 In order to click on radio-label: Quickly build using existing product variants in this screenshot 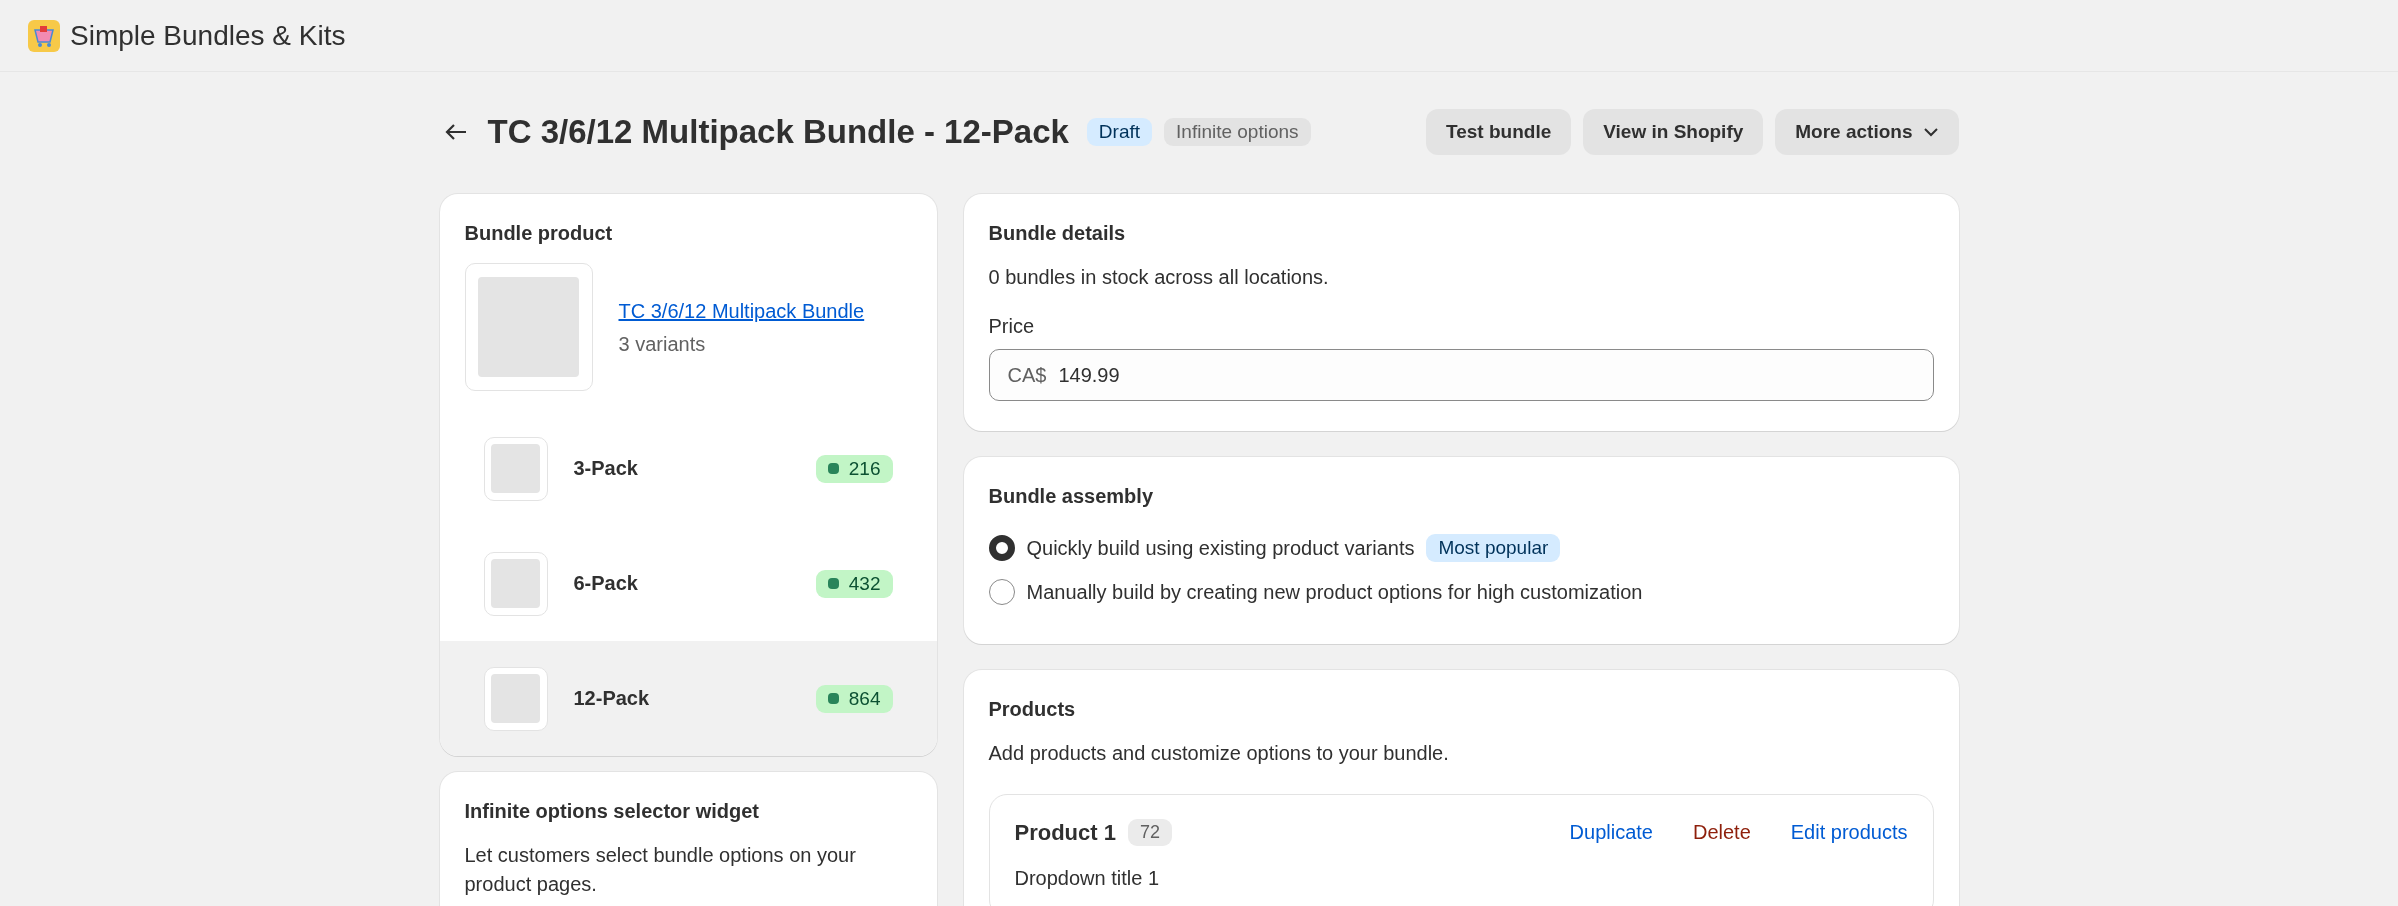, I will do `click(1220, 548)`.